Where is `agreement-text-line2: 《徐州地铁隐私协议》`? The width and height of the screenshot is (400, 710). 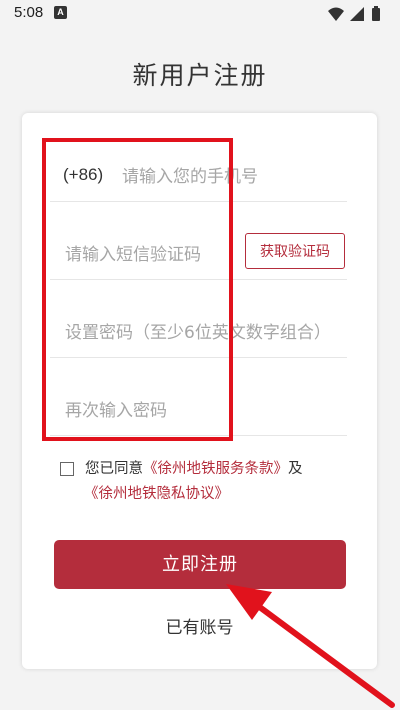 agreement-text-line2: 《徐州地铁隐私协议》 is located at coordinates (156, 492).